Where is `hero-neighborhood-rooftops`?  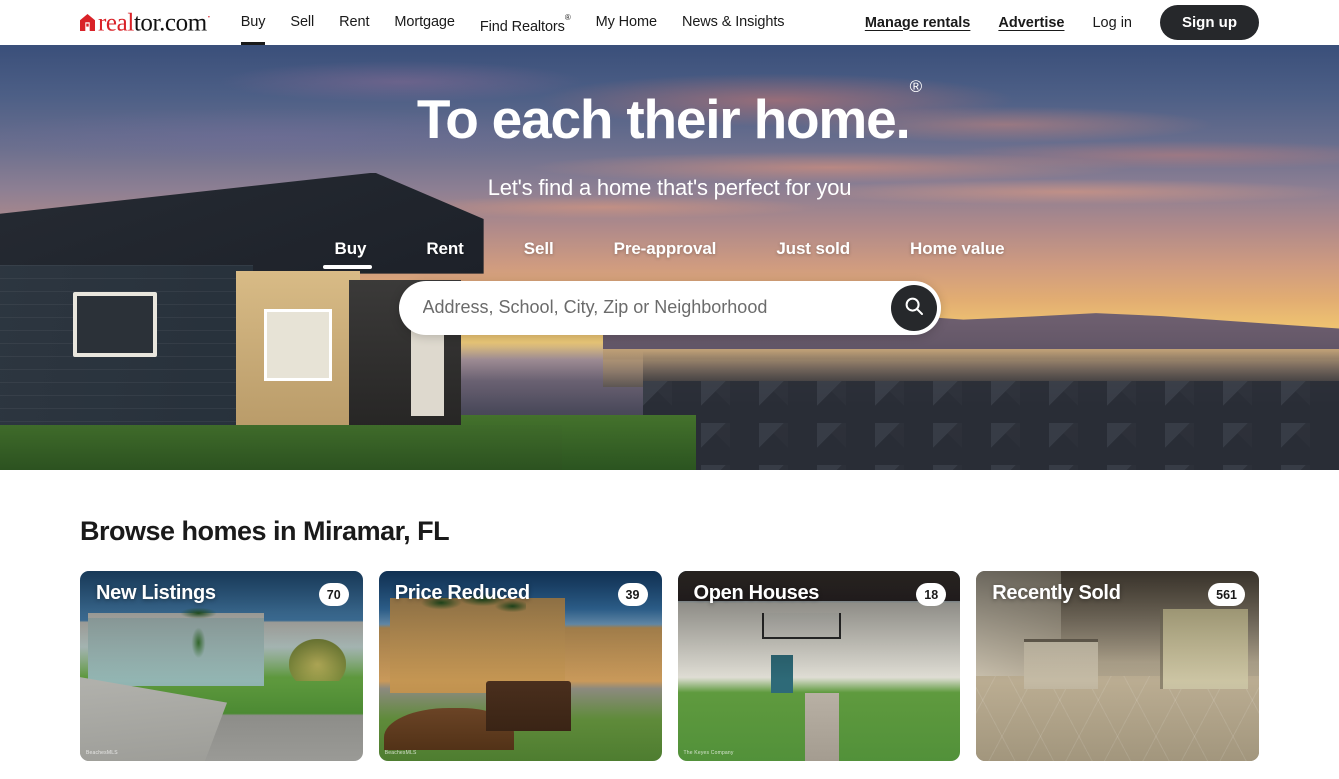
hero-neighborhood-rooftops is located at coordinates (990, 410).